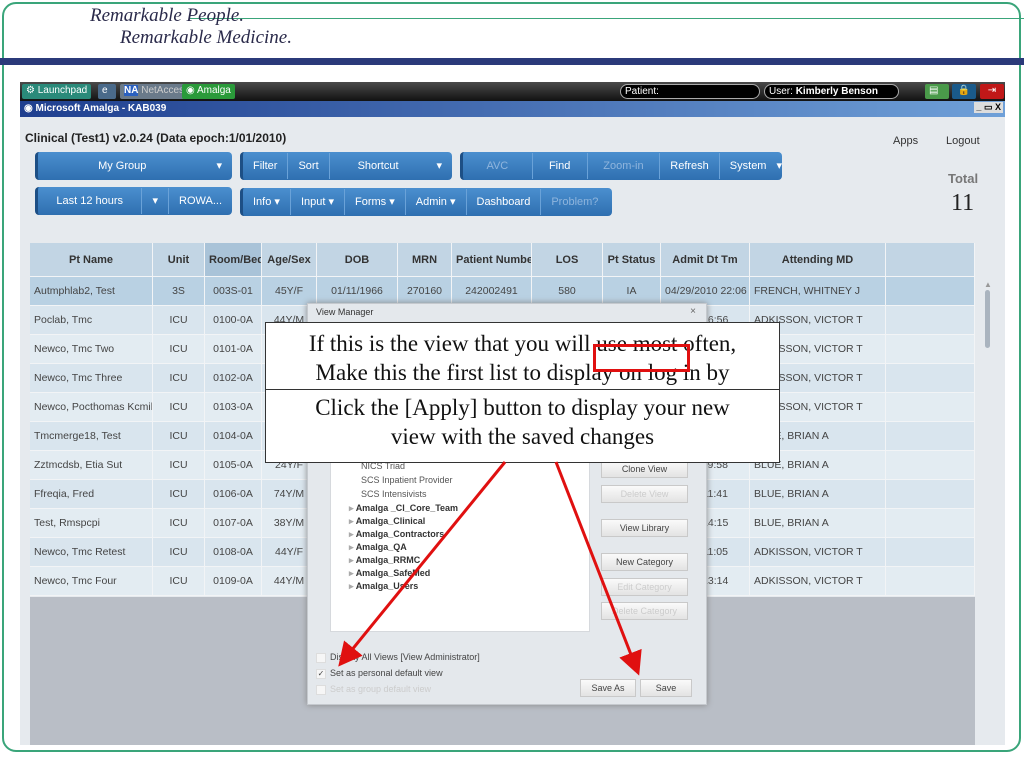 This screenshot has width=1024, height=768. I want to click on annotation-arrows, so click(490, 568).